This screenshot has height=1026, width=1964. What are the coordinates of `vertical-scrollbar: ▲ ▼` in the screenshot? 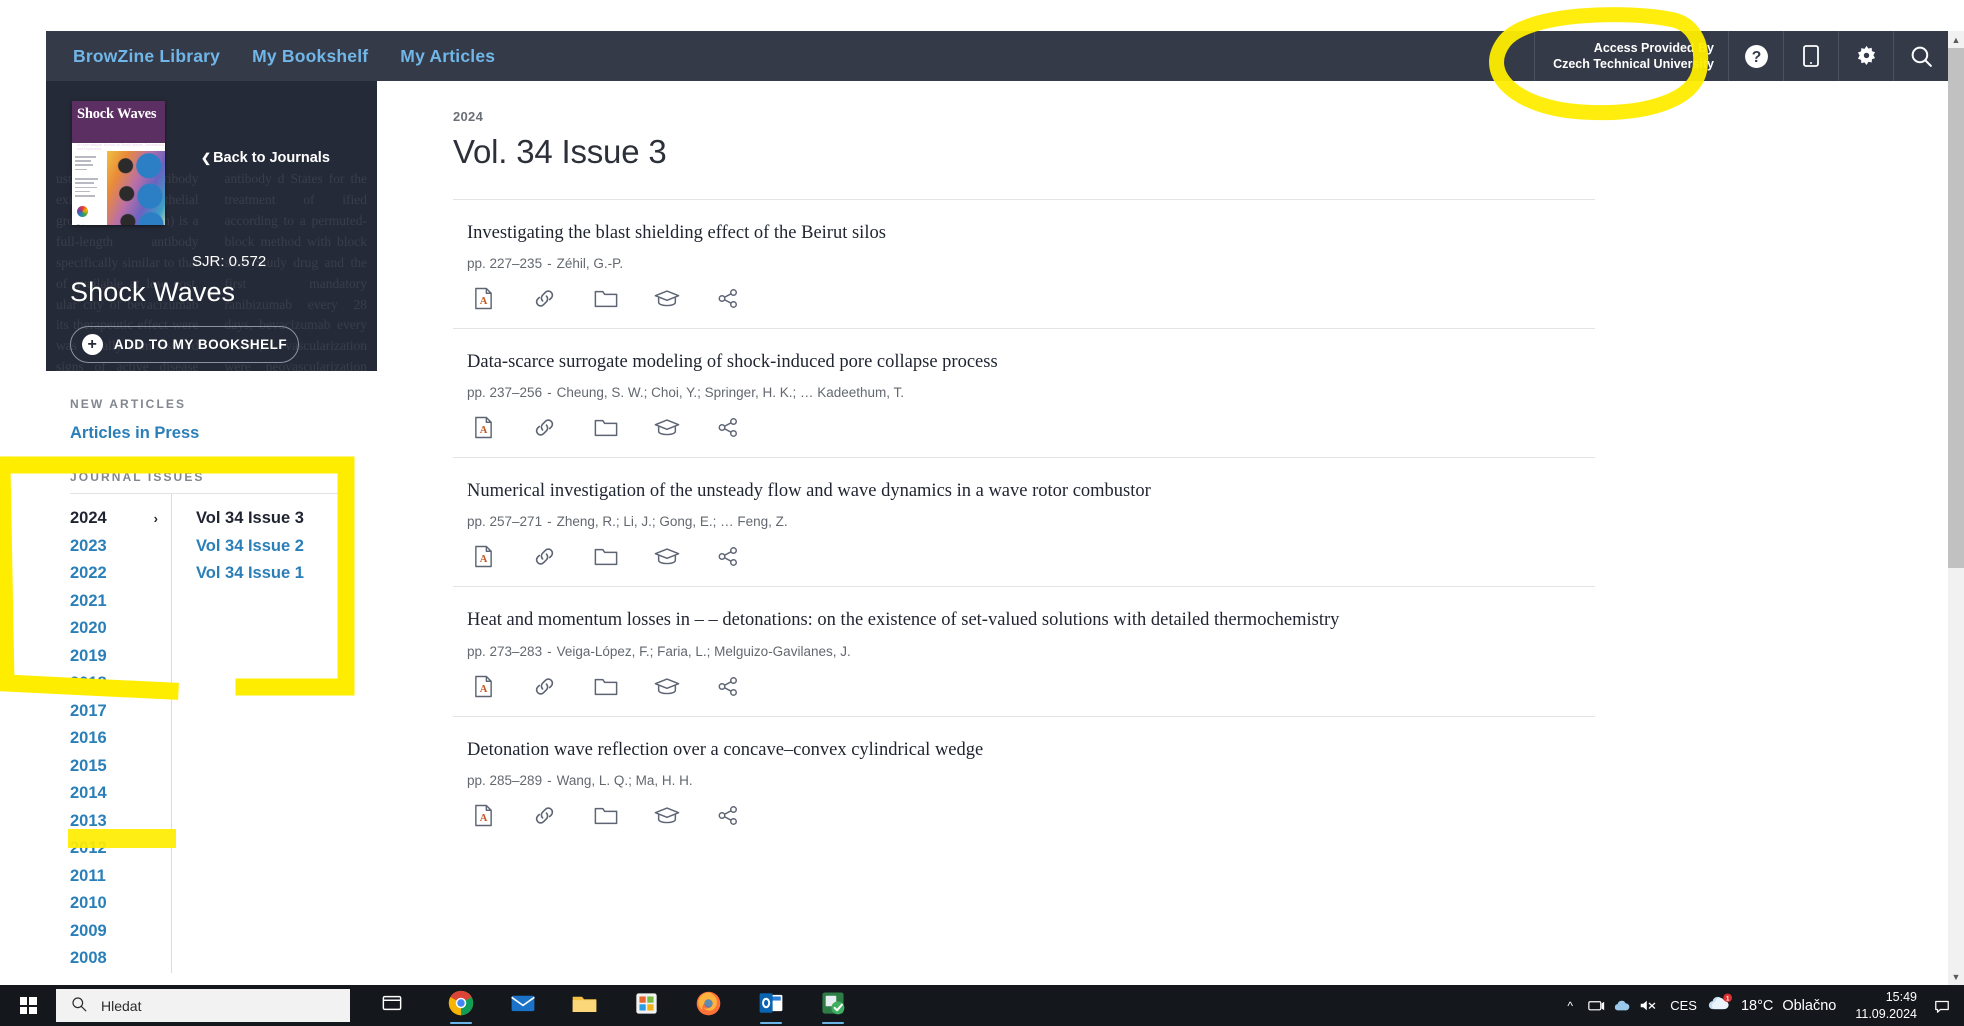 It's located at (1956, 508).